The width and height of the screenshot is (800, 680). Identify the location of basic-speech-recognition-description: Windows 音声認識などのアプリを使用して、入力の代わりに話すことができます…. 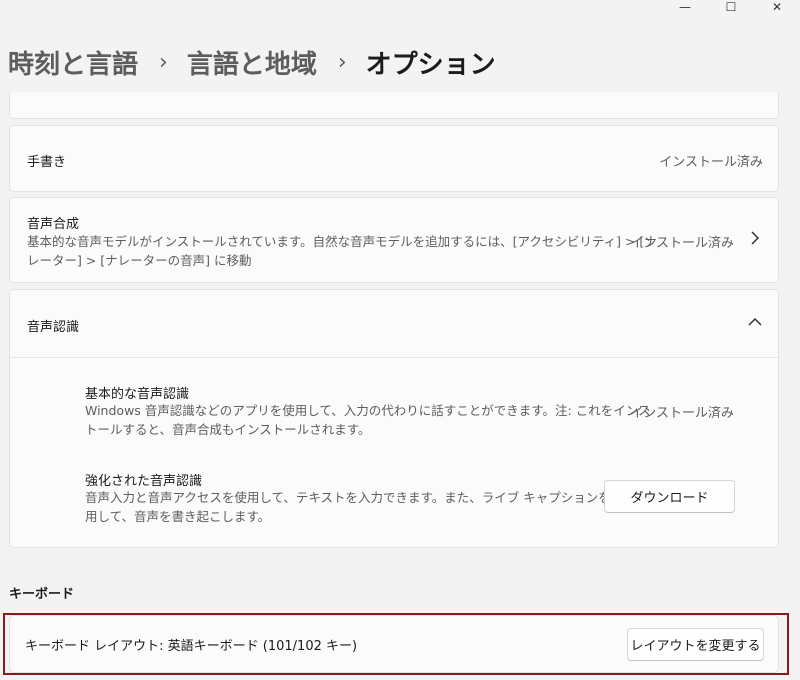
(367, 420).